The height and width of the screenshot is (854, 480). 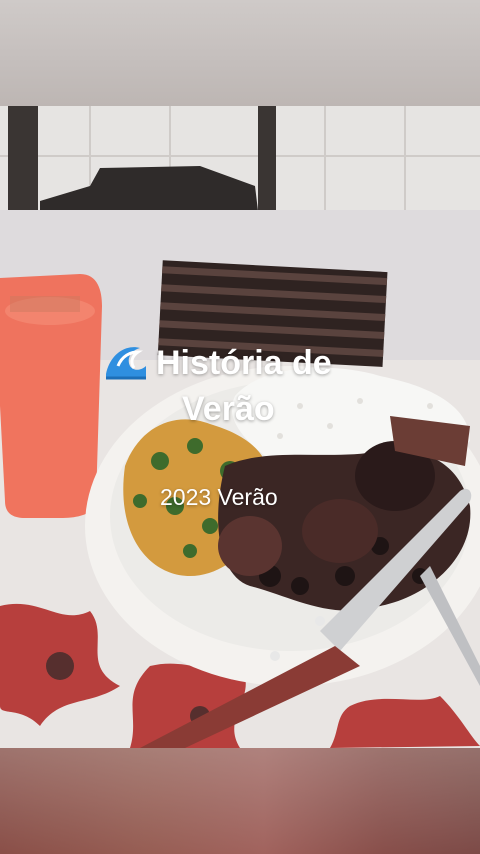 What do you see at coordinates (240, 801) in the screenshot?
I see `blurred-background-bottom` at bounding box center [240, 801].